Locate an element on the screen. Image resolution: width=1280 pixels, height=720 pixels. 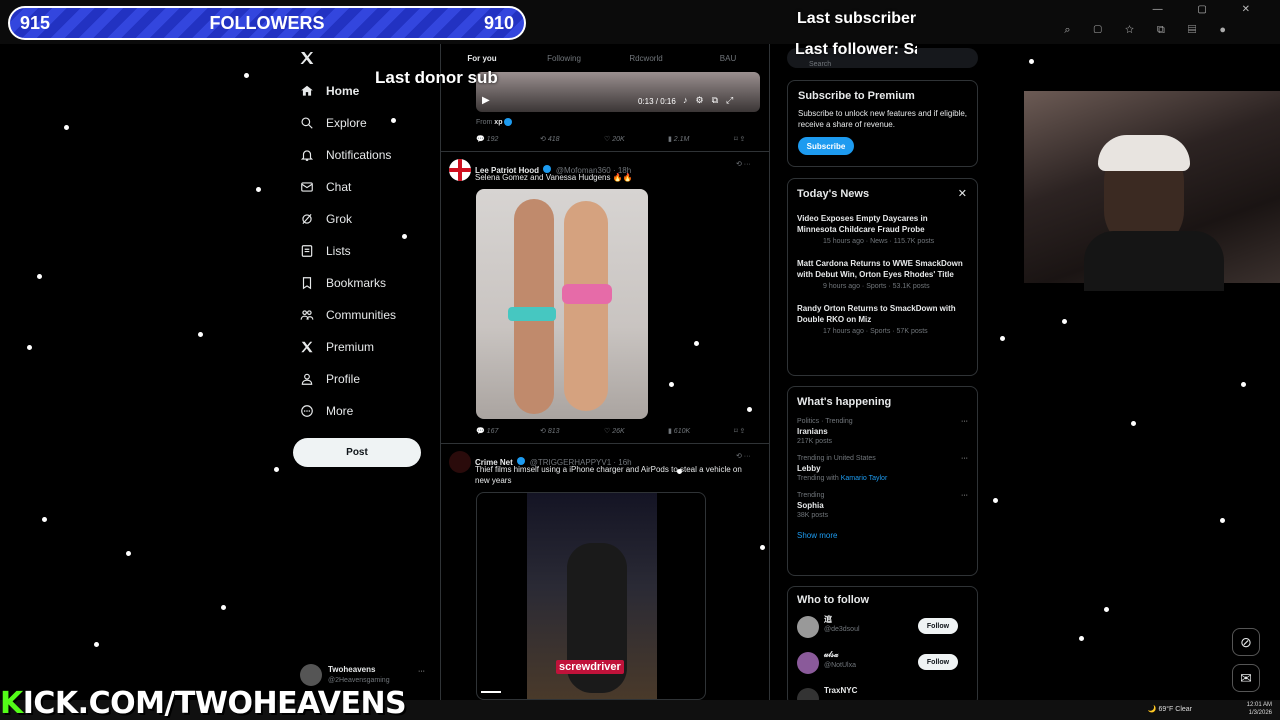
video-controls: ♪⚙⧉⤢ is located at coordinates (712, 100).